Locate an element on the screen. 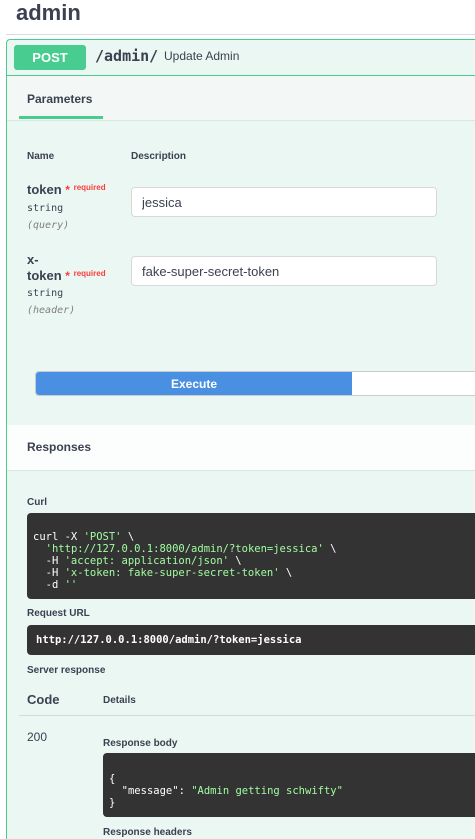 The width and height of the screenshot is (475, 839). execute-wrapper: Execute is located at coordinates (255, 383).